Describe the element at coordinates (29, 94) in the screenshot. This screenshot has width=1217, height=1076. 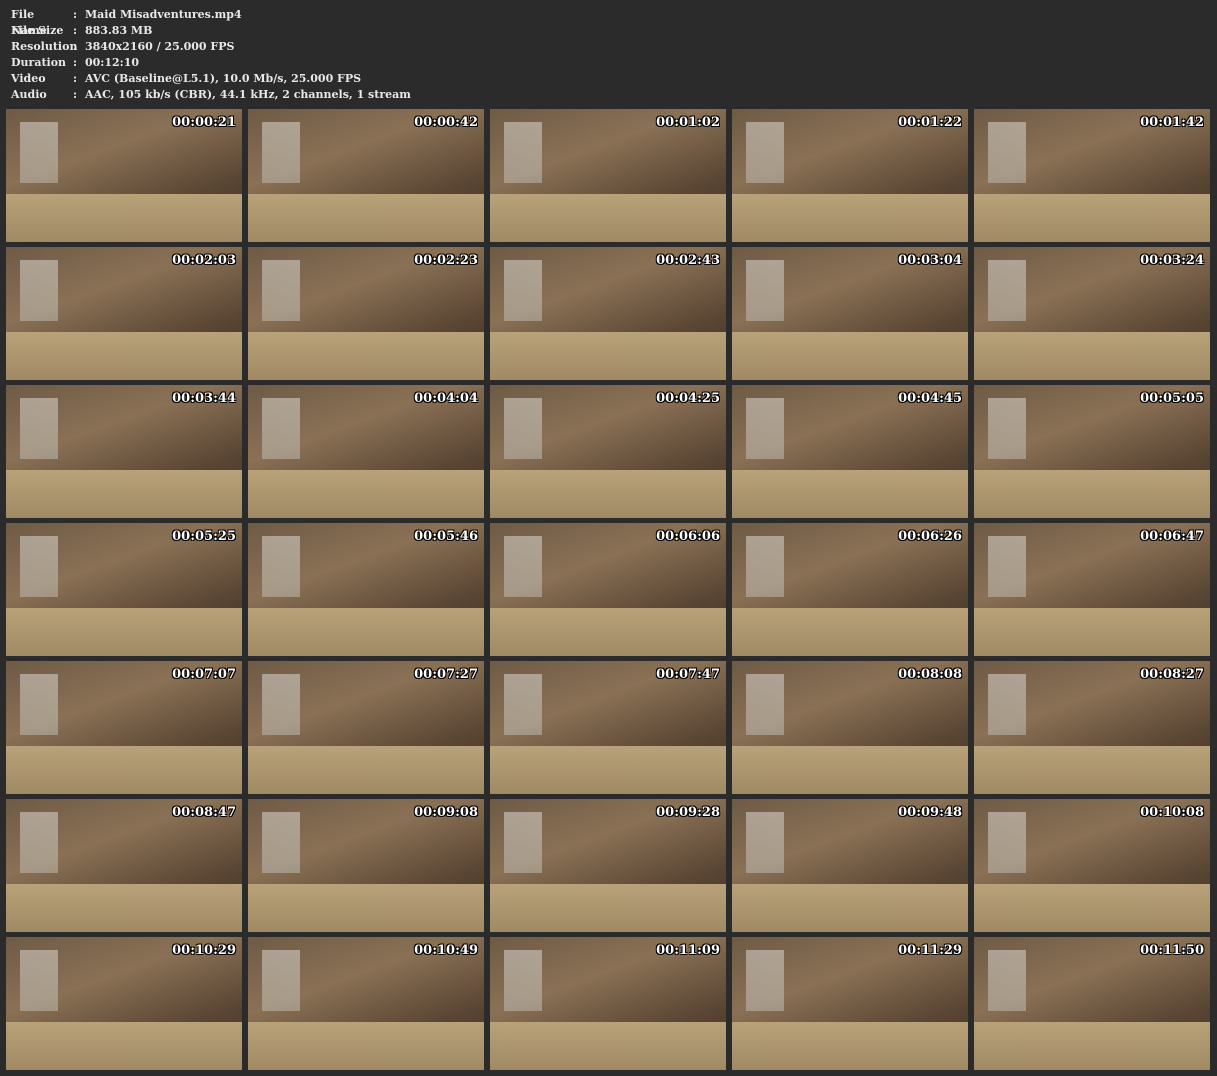
I see `info-label: Audio` at that location.